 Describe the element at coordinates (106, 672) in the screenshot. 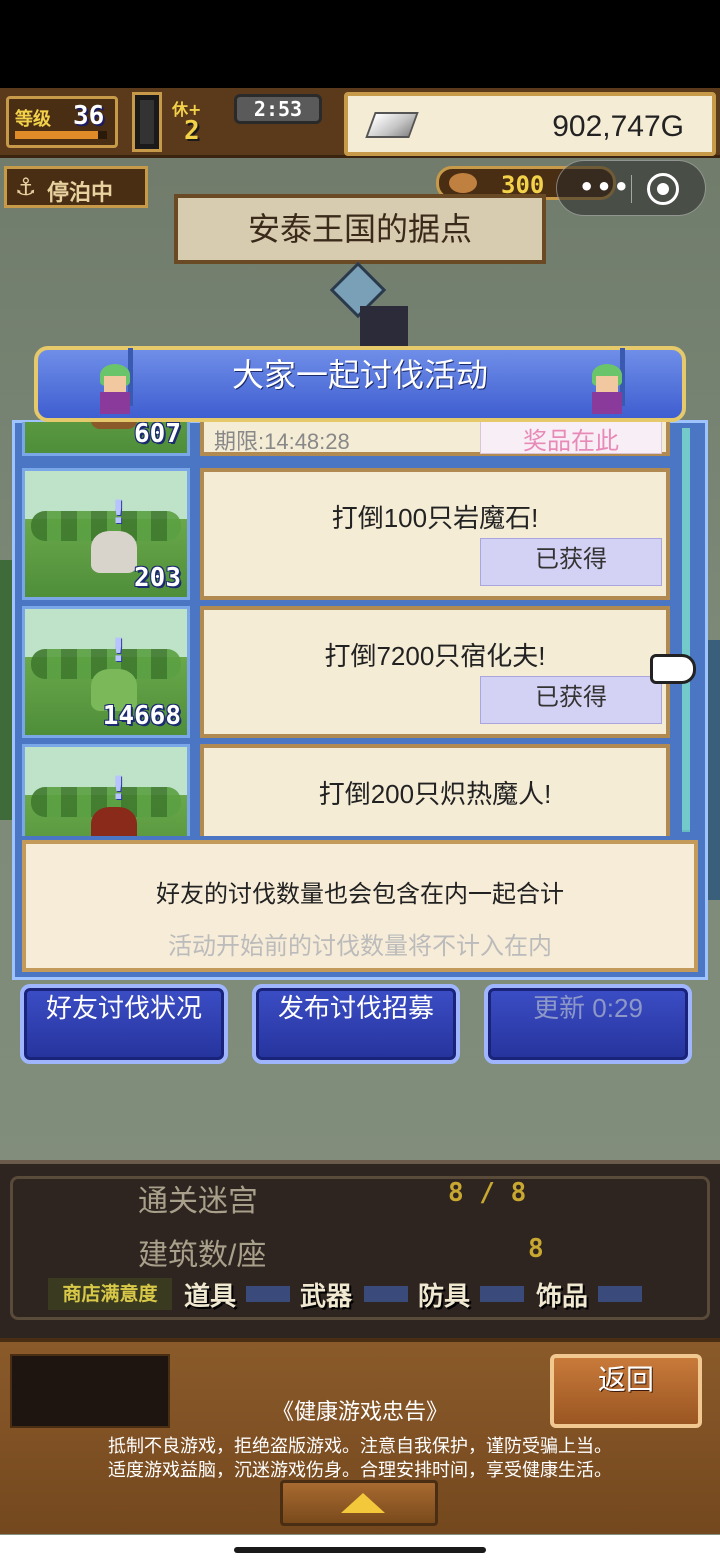

I see `mission-thumbnail: ! 14668` at that location.